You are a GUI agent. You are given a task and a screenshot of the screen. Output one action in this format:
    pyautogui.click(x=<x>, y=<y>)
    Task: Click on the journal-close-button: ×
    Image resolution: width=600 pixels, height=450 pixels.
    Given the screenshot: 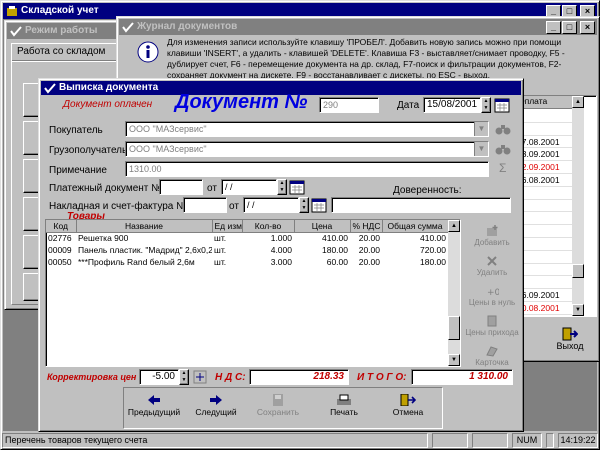 What is the action you would take?
    pyautogui.click(x=587, y=27)
    